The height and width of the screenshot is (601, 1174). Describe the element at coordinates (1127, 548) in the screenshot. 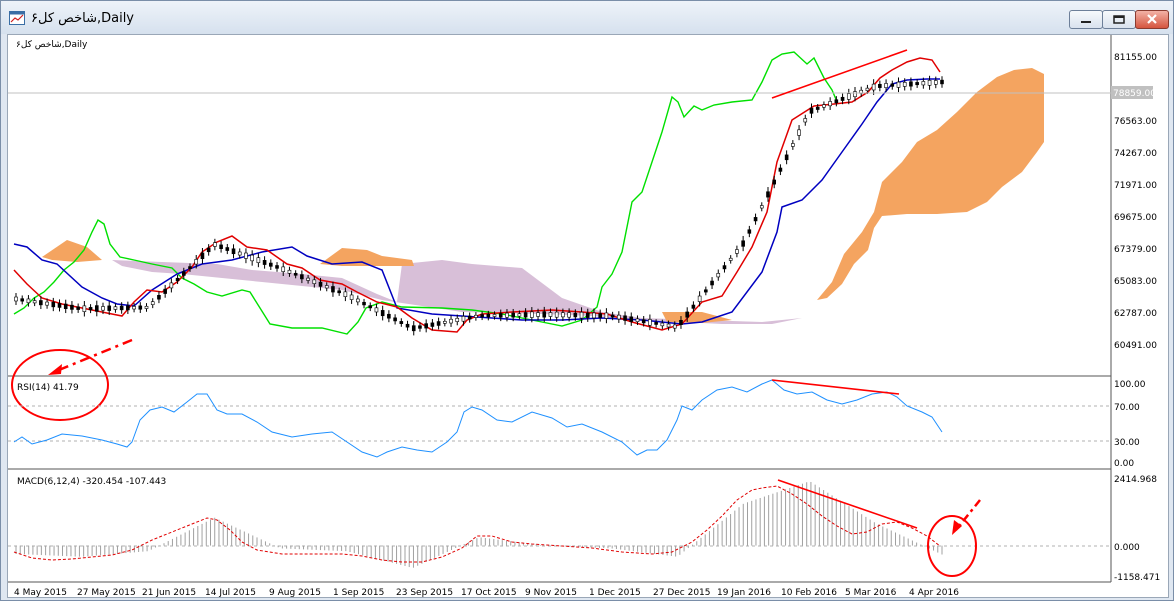

I see `macd-scale-label: 0.000` at that location.